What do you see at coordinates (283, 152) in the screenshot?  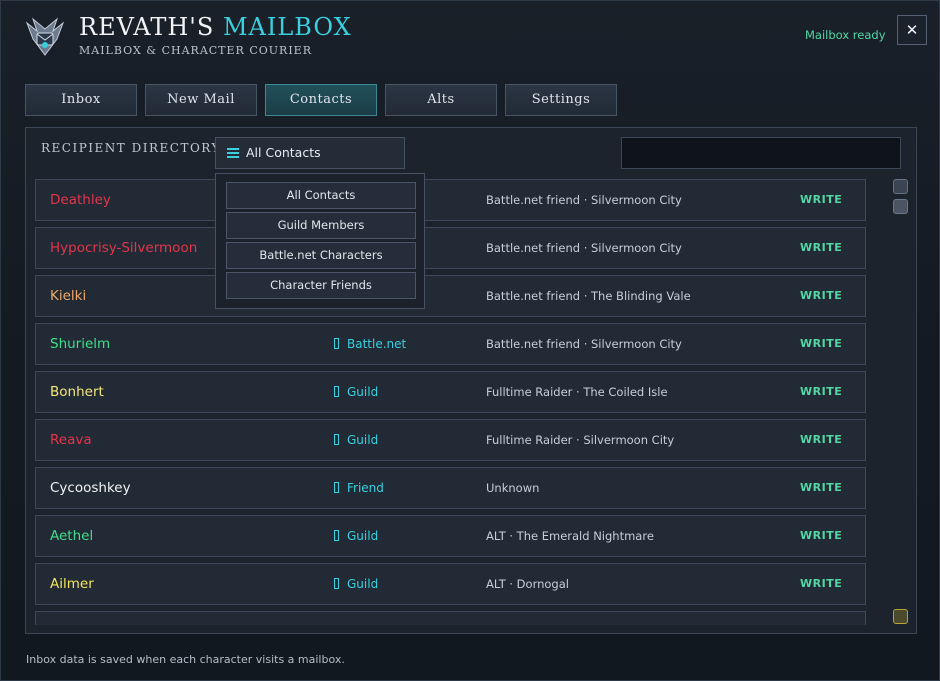 I see `filter-value: All Contacts` at bounding box center [283, 152].